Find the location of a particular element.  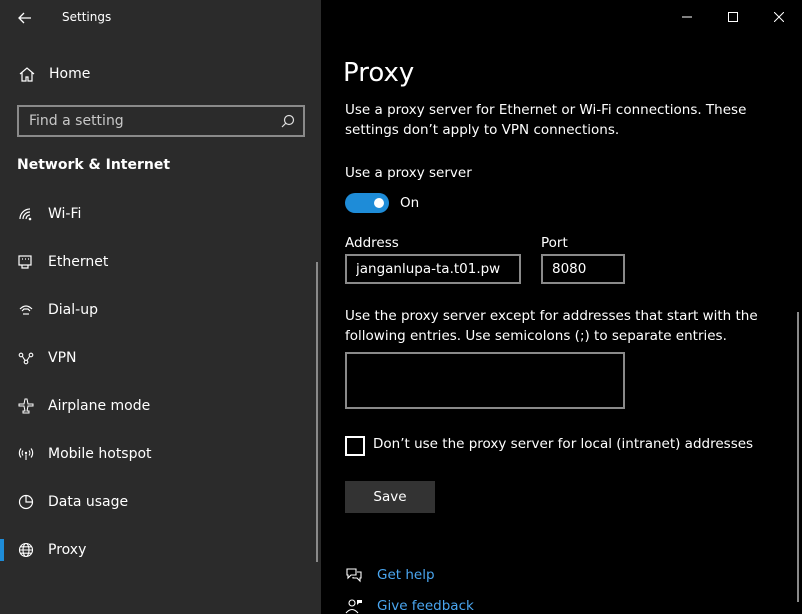

sidebar-item-label: Dial-up is located at coordinates (73, 310).